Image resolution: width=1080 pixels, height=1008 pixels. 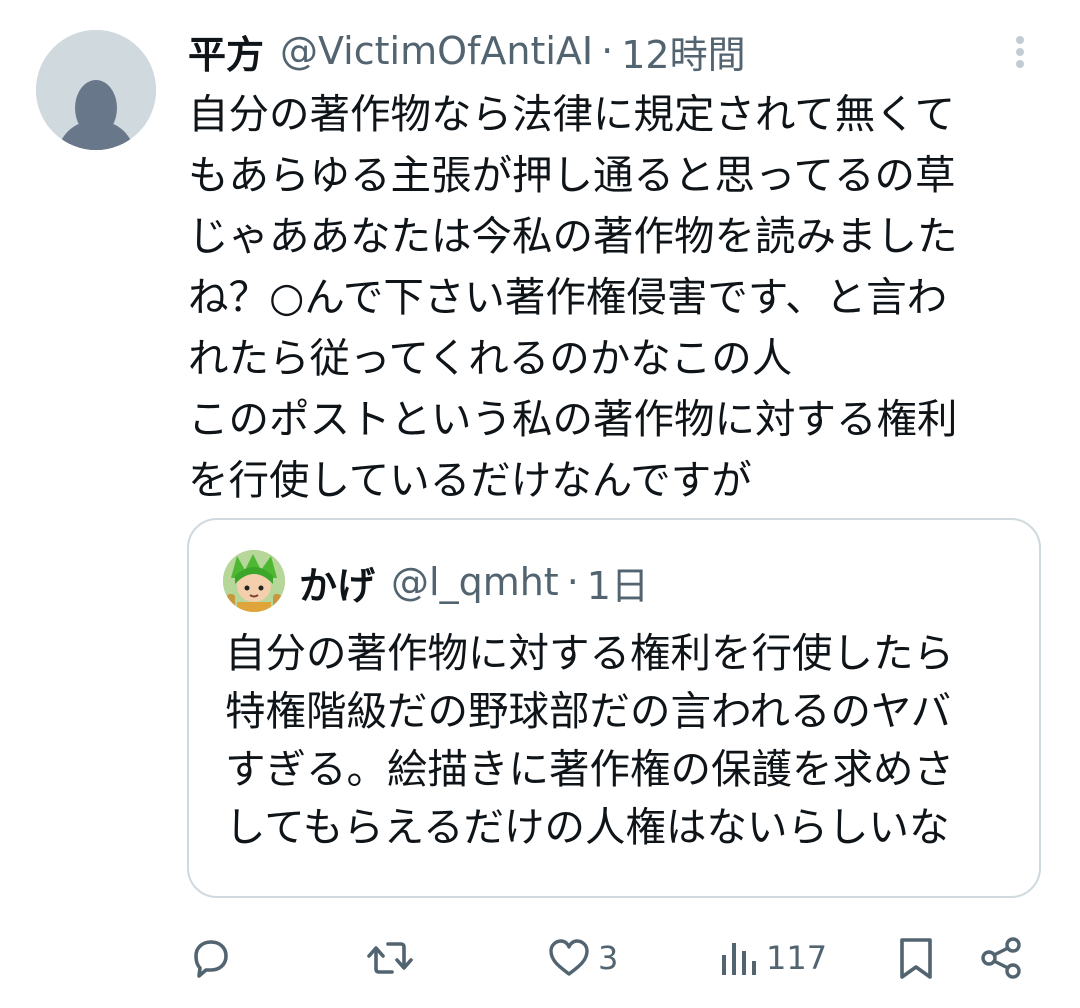 I want to click on heart-icon, so click(x=569, y=957).